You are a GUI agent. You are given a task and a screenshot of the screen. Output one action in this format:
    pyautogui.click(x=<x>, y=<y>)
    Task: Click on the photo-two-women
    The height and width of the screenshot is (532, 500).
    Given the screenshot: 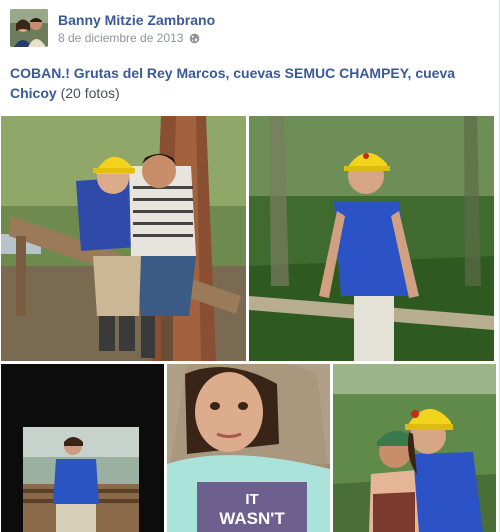 What is the action you would take?
    pyautogui.click(x=414, y=448)
    